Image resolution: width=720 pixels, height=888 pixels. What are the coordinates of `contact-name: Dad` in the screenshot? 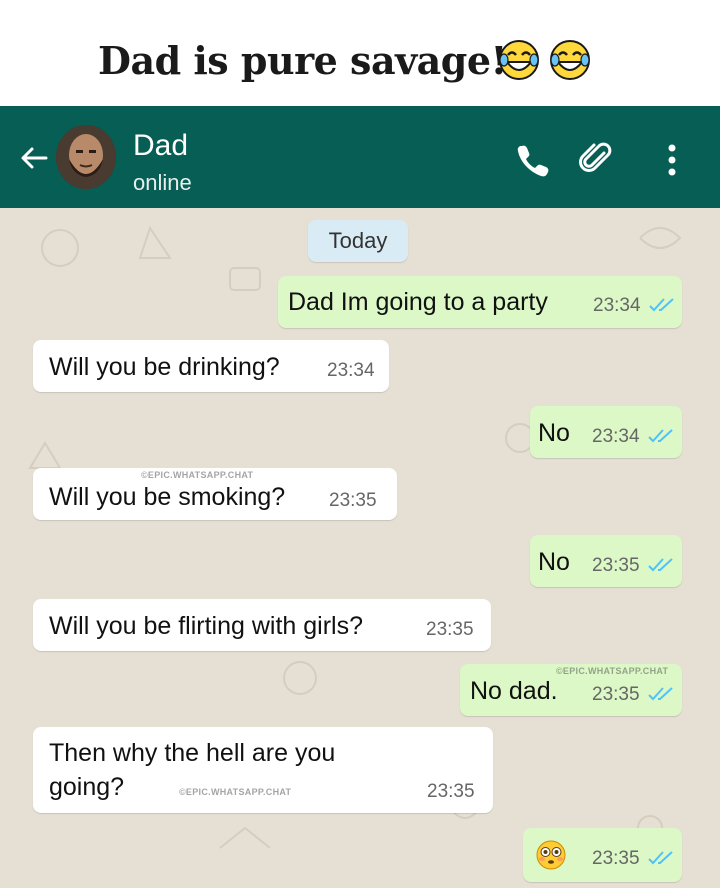 It's located at (160, 146).